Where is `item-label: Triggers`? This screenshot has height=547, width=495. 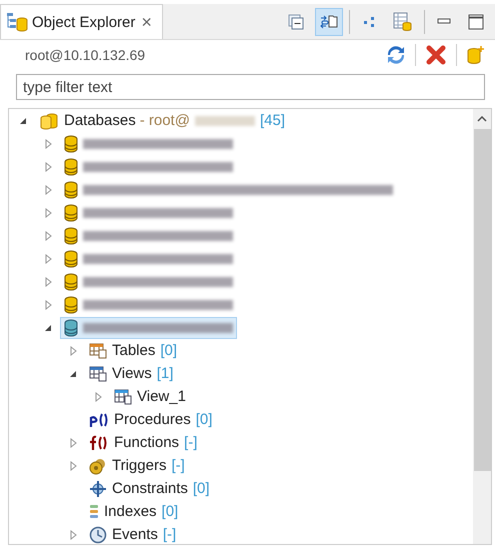
item-label: Triggers is located at coordinates (139, 465).